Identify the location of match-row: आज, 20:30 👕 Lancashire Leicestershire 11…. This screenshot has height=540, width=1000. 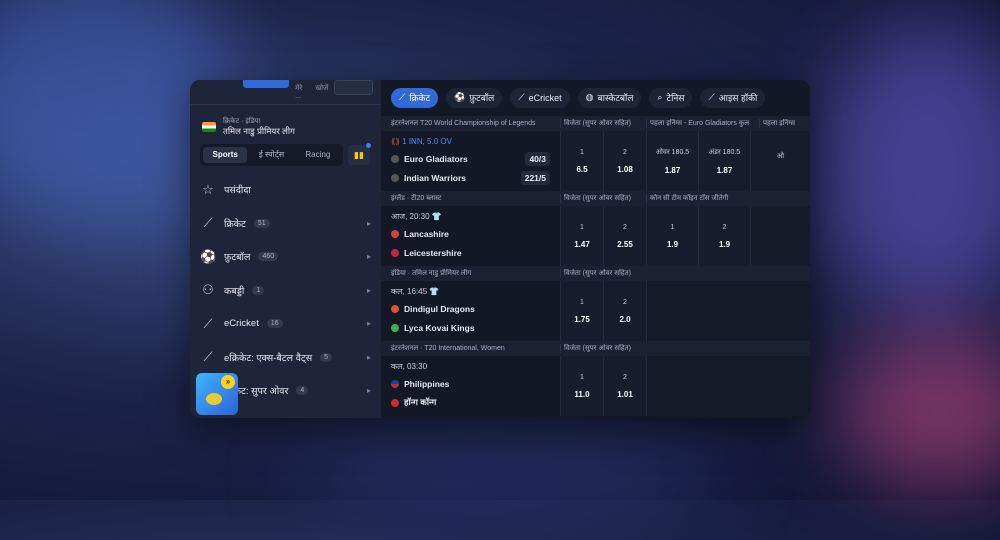
(595, 236).